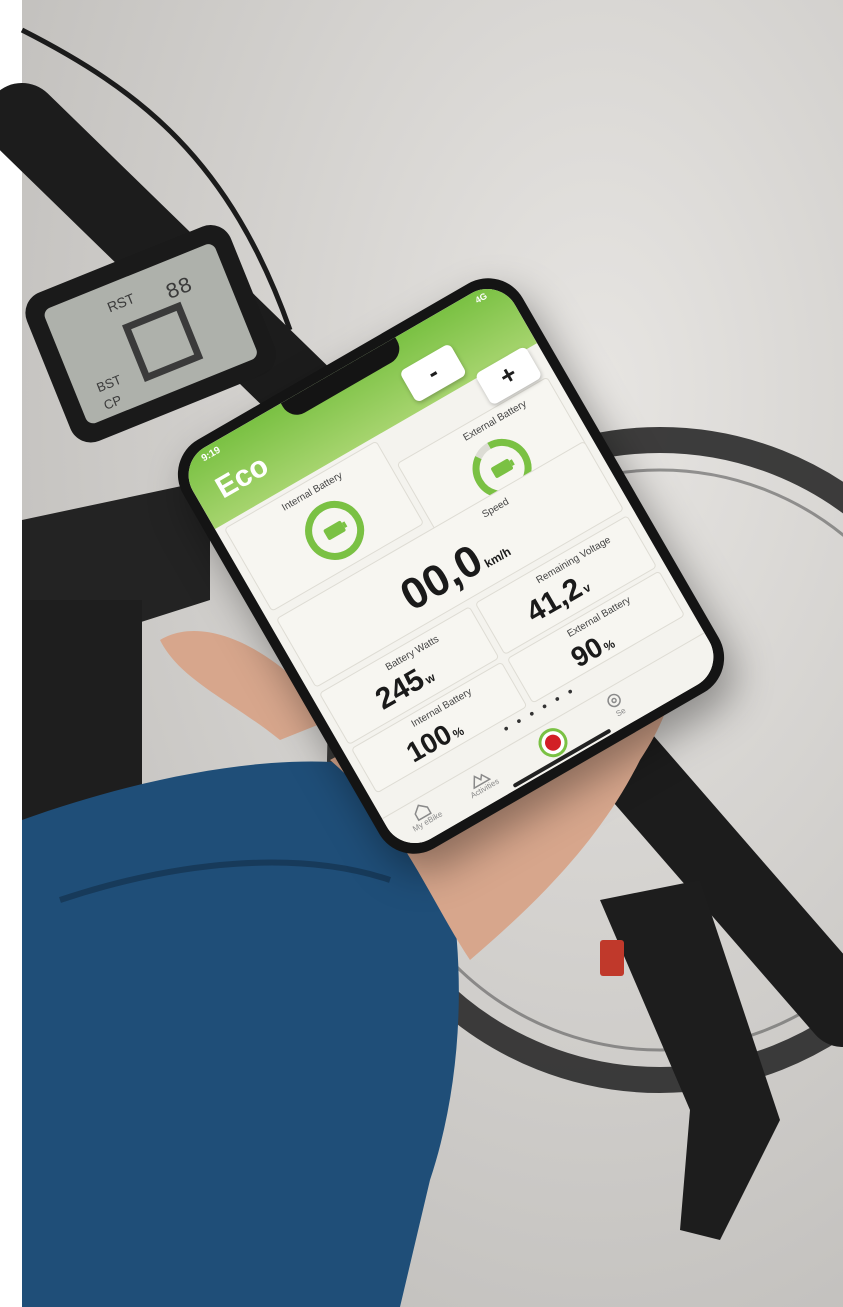 This screenshot has width=843, height=1307. What do you see at coordinates (612, 958) in the screenshot?
I see `brake-lever-red-part` at bounding box center [612, 958].